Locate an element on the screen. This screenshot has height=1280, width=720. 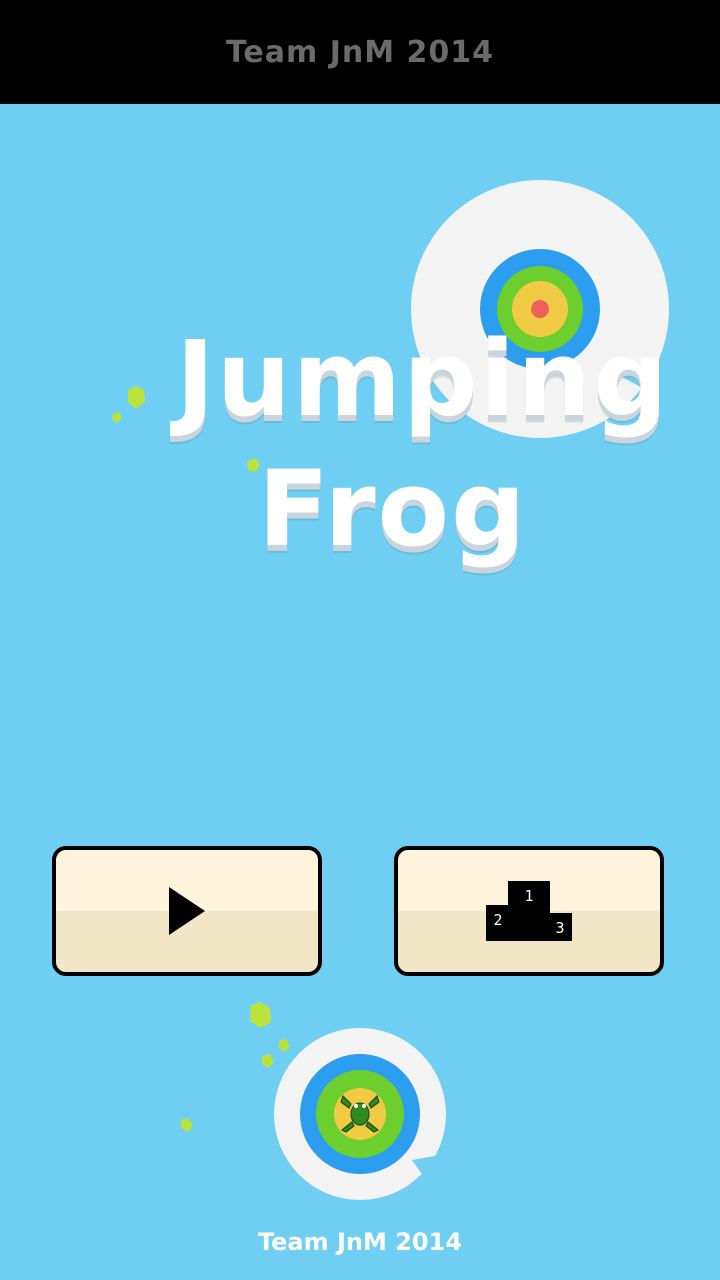
footer-credit: Team JnM 2014 is located at coordinates (360, 1242).